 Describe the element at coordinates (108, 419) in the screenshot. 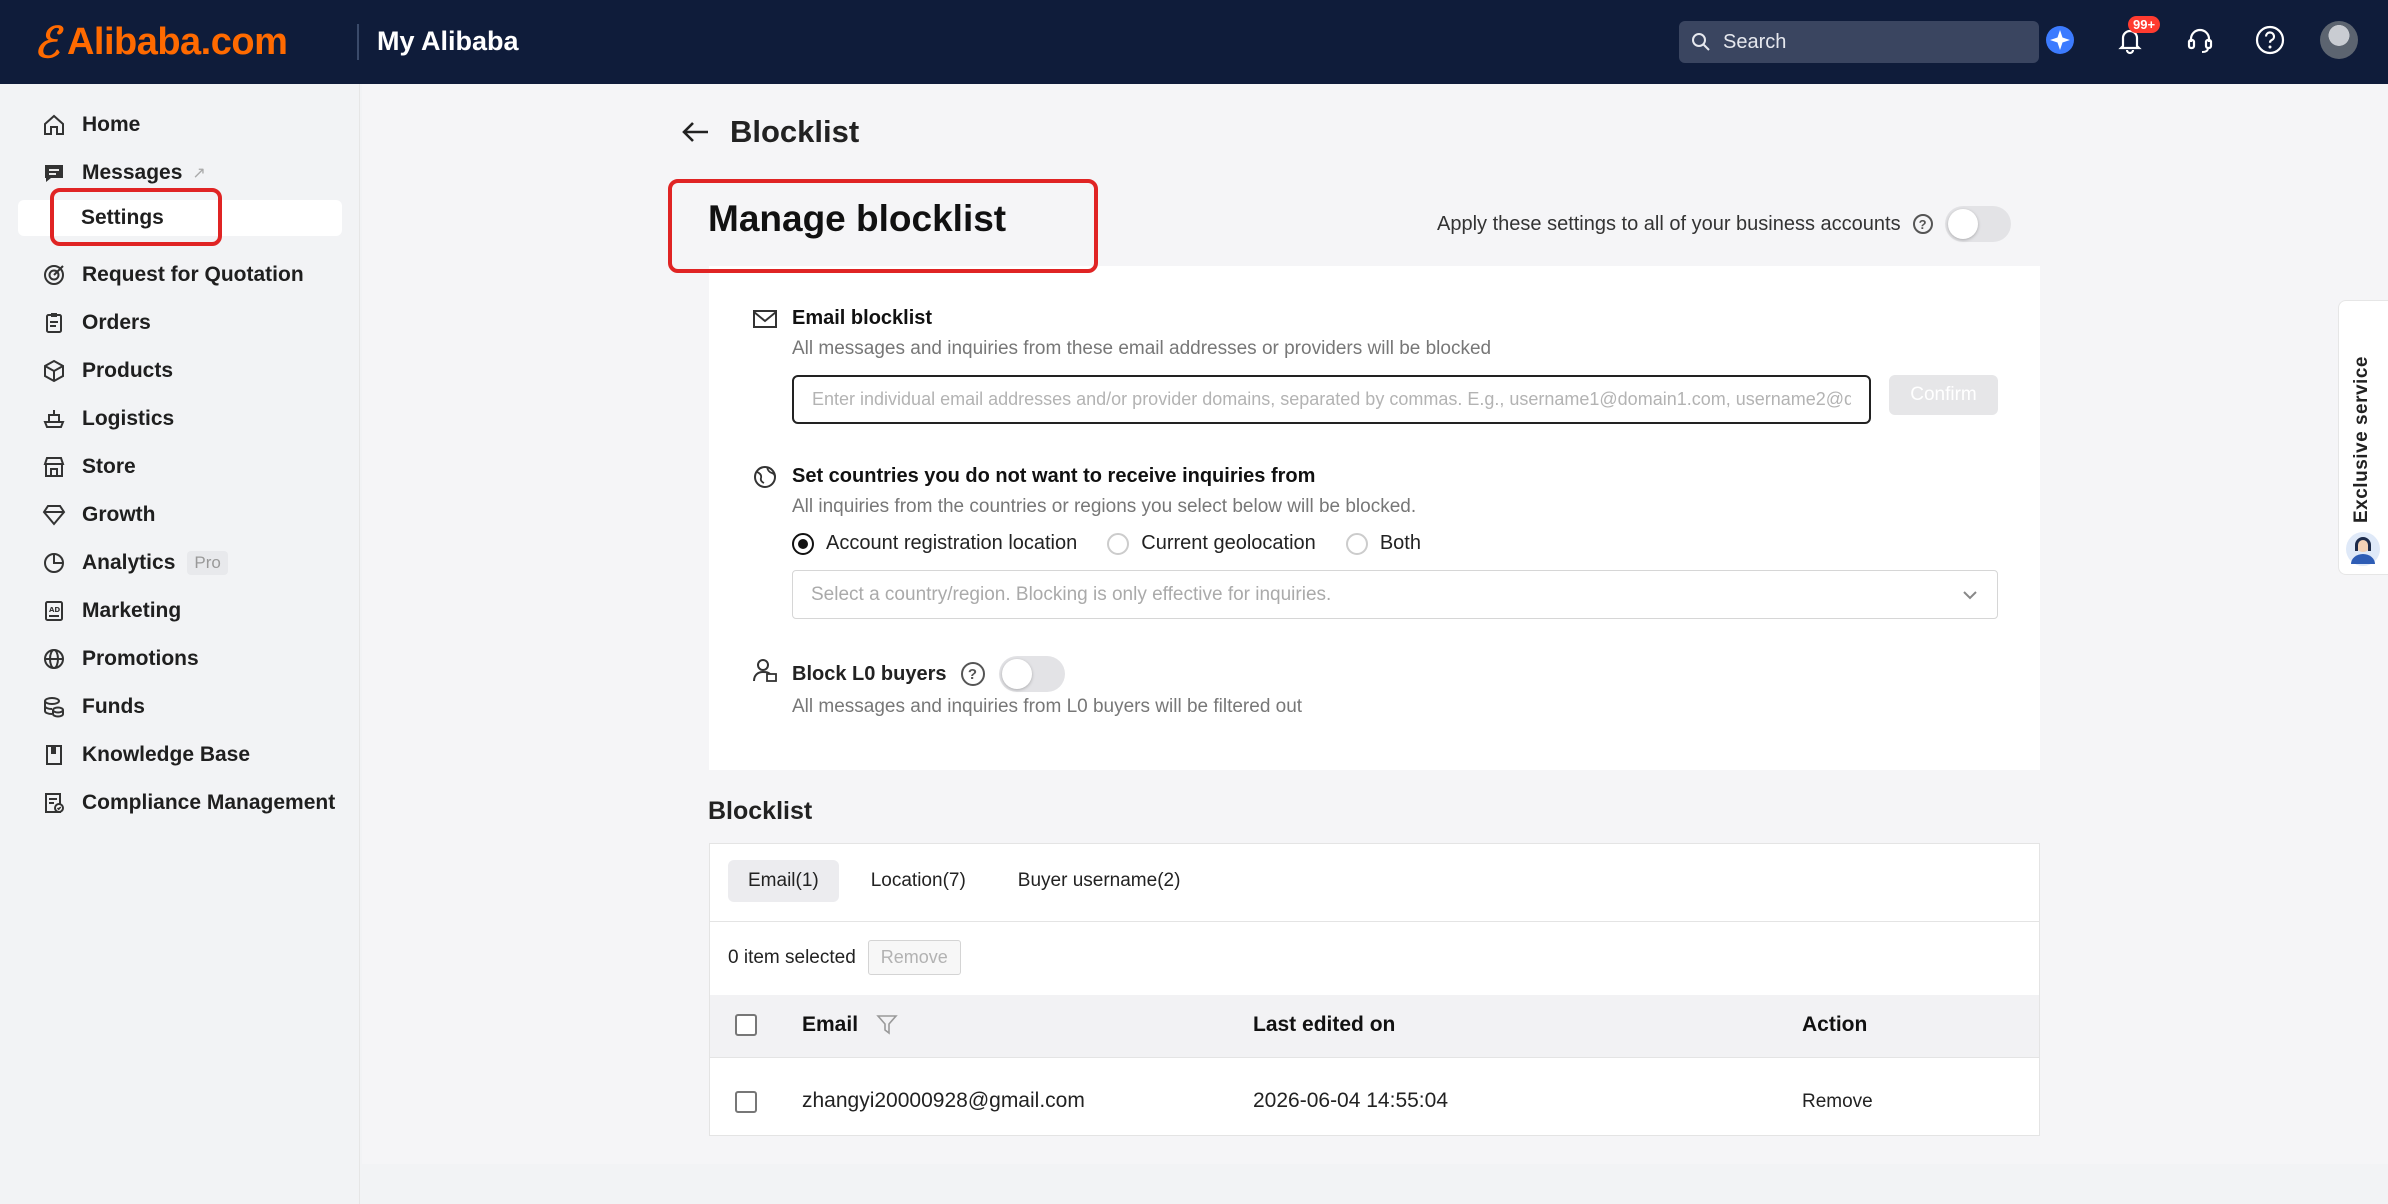

I see `sidebar-item-logistics: Logistics` at that location.